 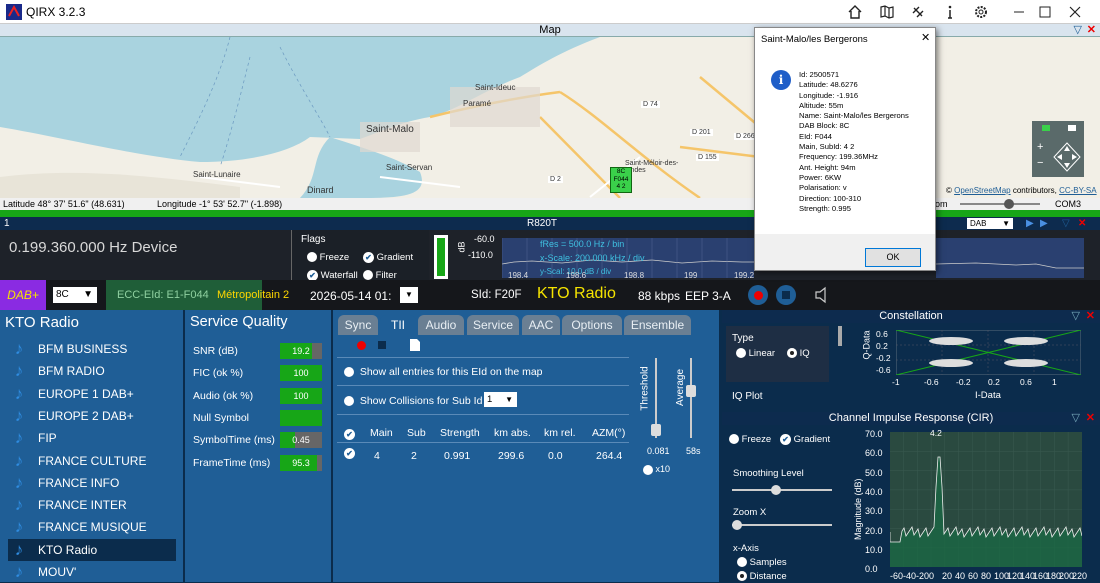 What do you see at coordinates (657, 325) in the screenshot?
I see `tab-ensemble: Ensemble` at bounding box center [657, 325].